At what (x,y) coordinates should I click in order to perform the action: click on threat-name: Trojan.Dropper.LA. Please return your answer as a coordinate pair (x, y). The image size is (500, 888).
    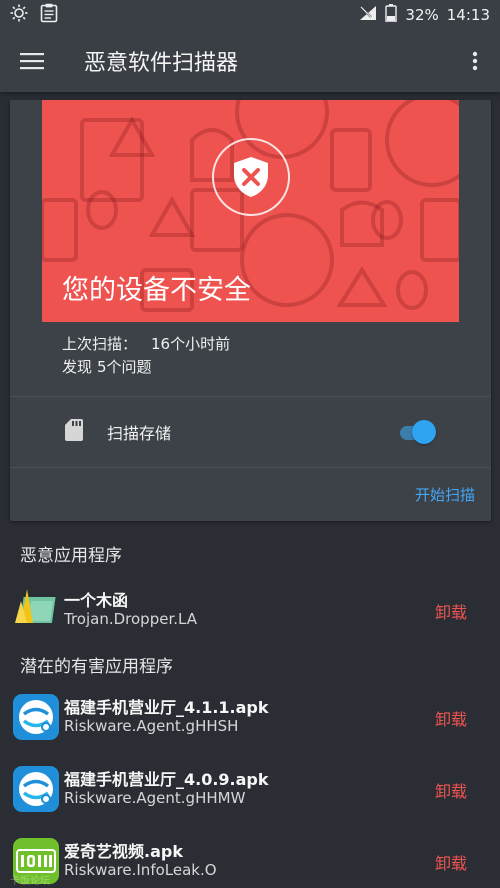
    Looking at the image, I should click on (130, 619).